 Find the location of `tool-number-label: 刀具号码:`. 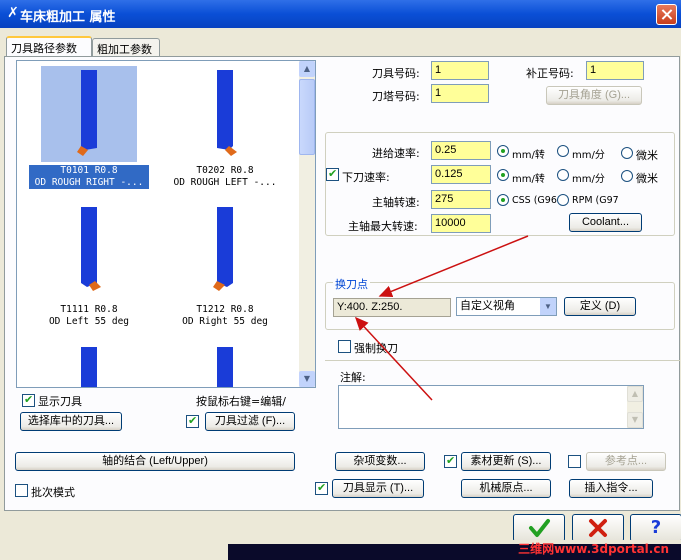

tool-number-label: 刀具号码: is located at coordinates (396, 73).